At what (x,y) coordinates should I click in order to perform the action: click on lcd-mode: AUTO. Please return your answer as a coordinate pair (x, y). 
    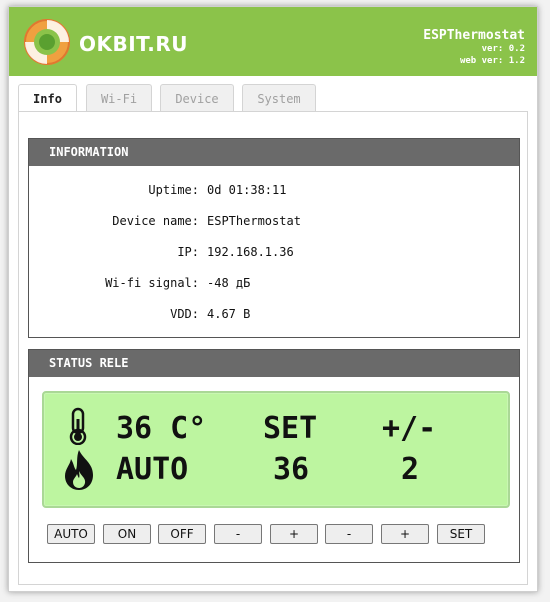
    Looking at the image, I should click on (152, 469).